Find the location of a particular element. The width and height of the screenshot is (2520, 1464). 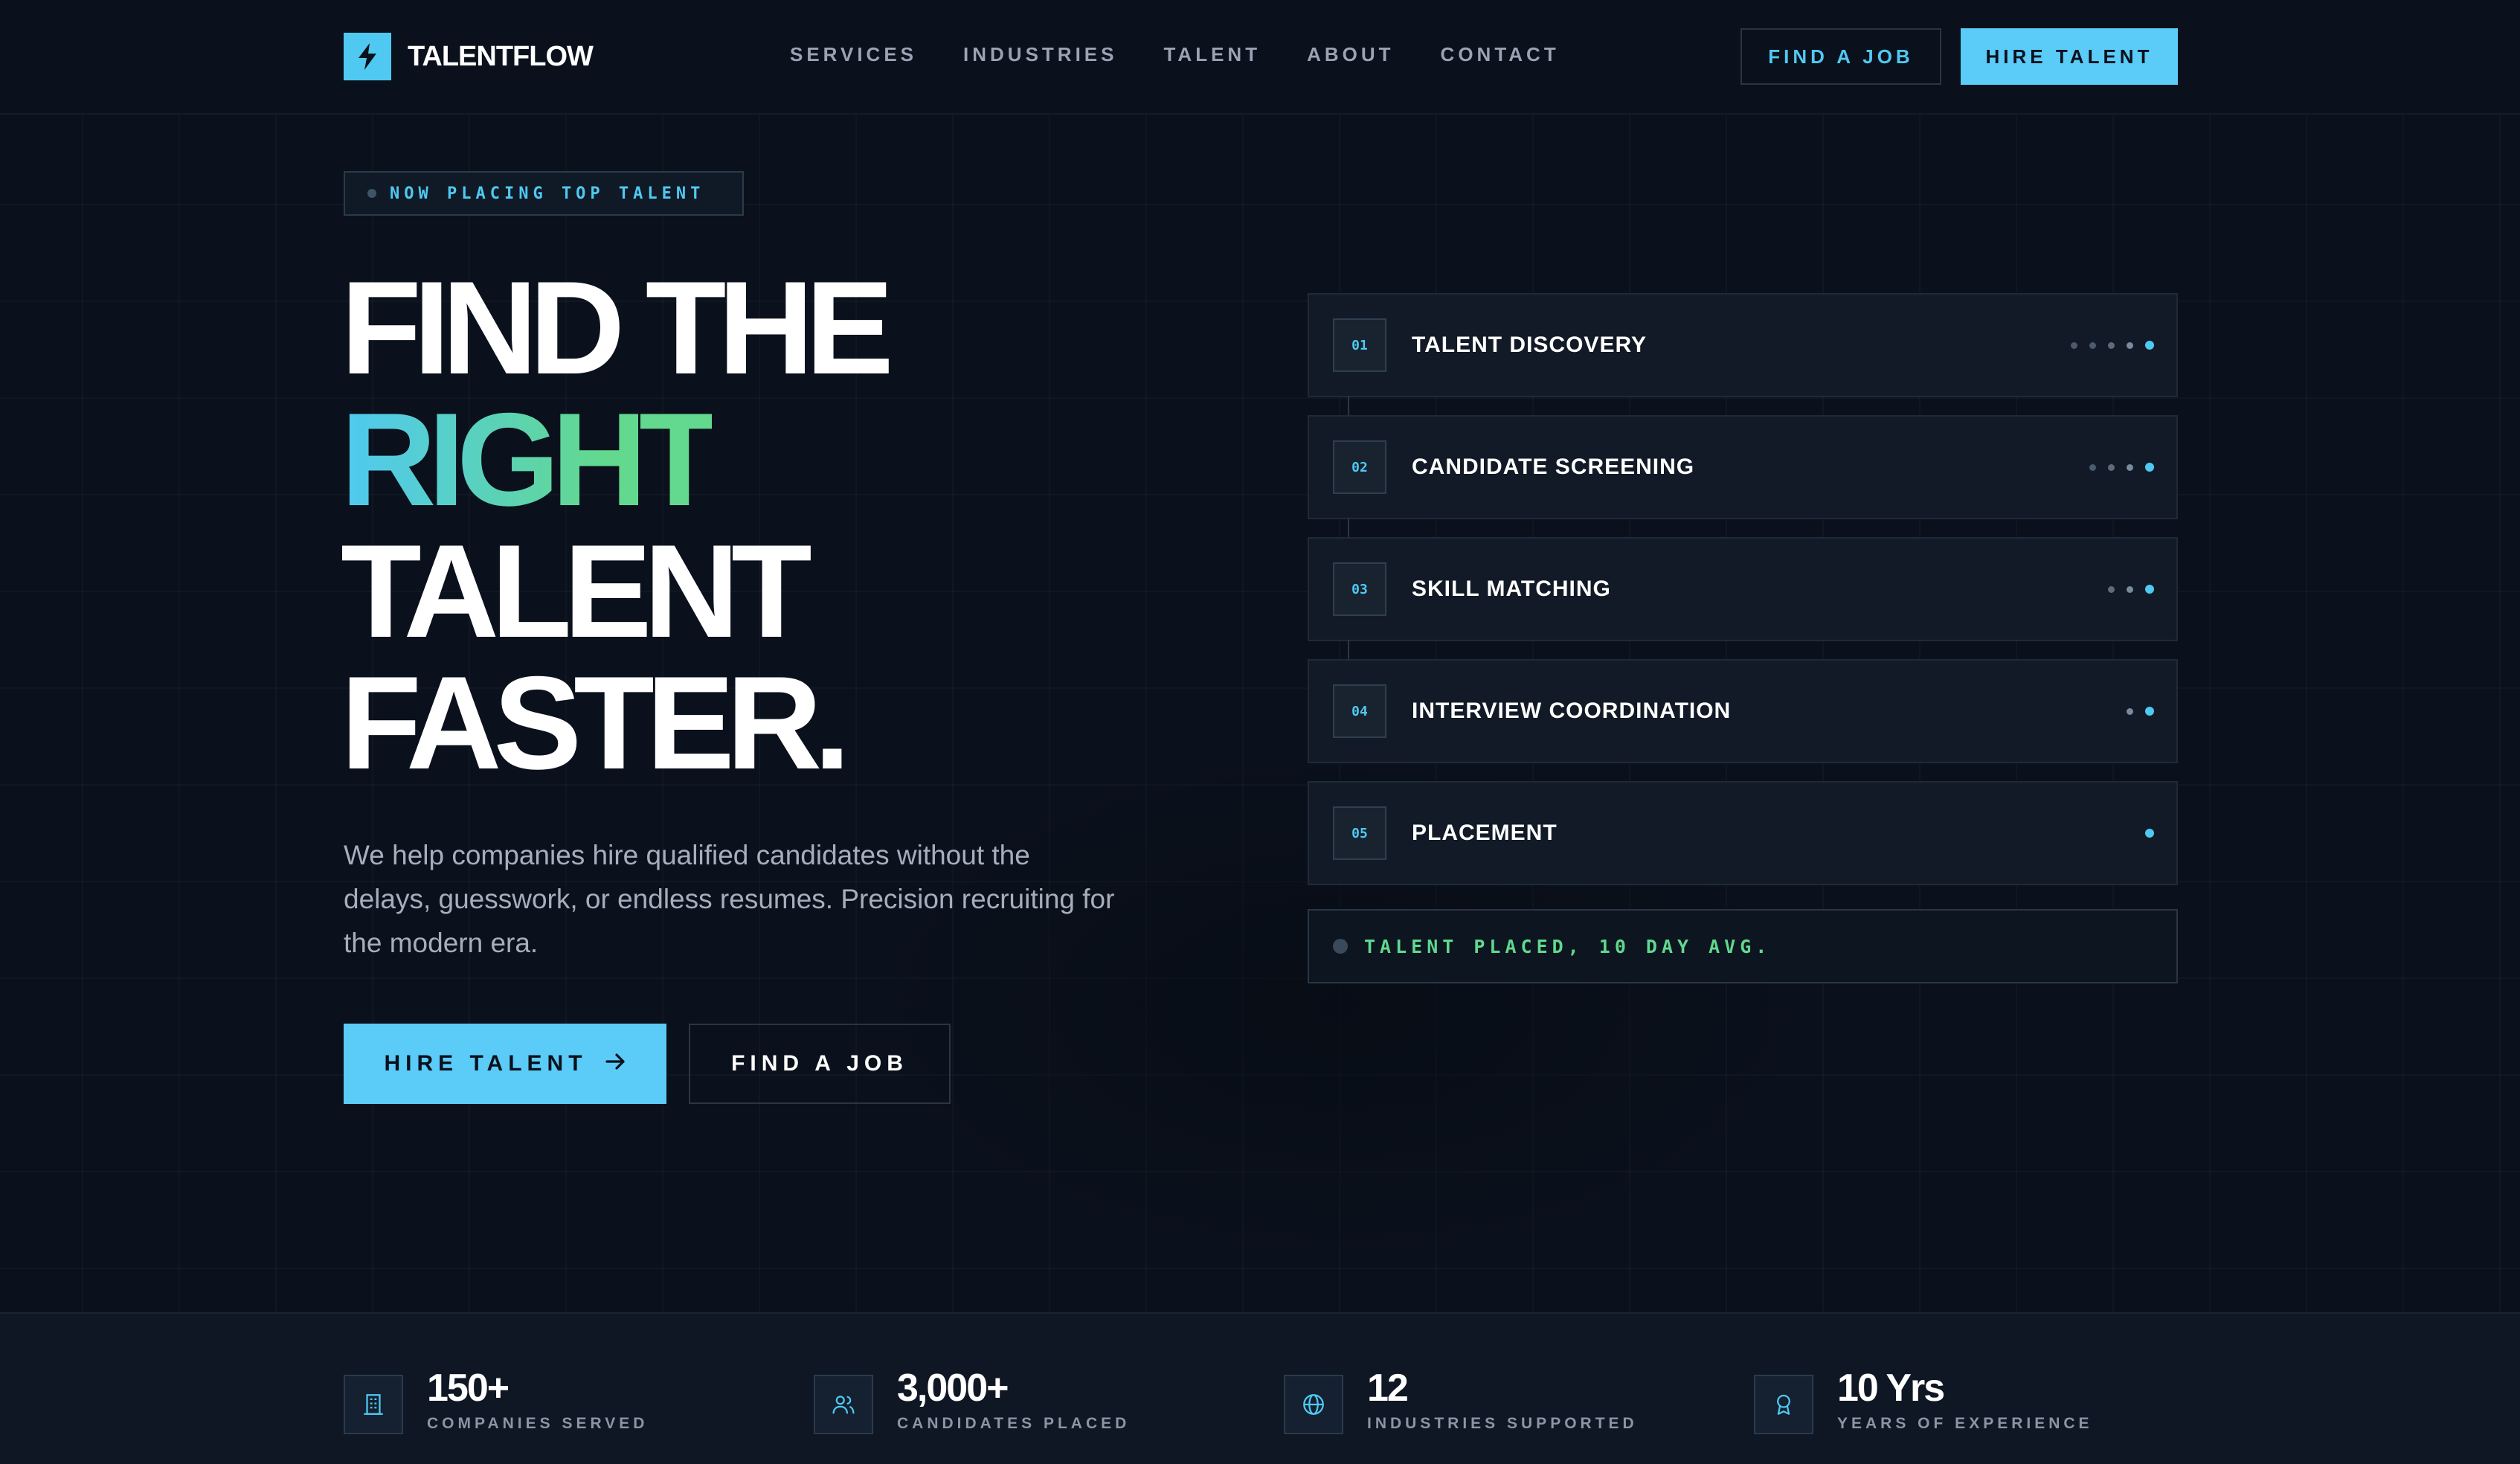

hero-headline: FIND THE RIGHT TALENT FASTER. is located at coordinates (617, 525).